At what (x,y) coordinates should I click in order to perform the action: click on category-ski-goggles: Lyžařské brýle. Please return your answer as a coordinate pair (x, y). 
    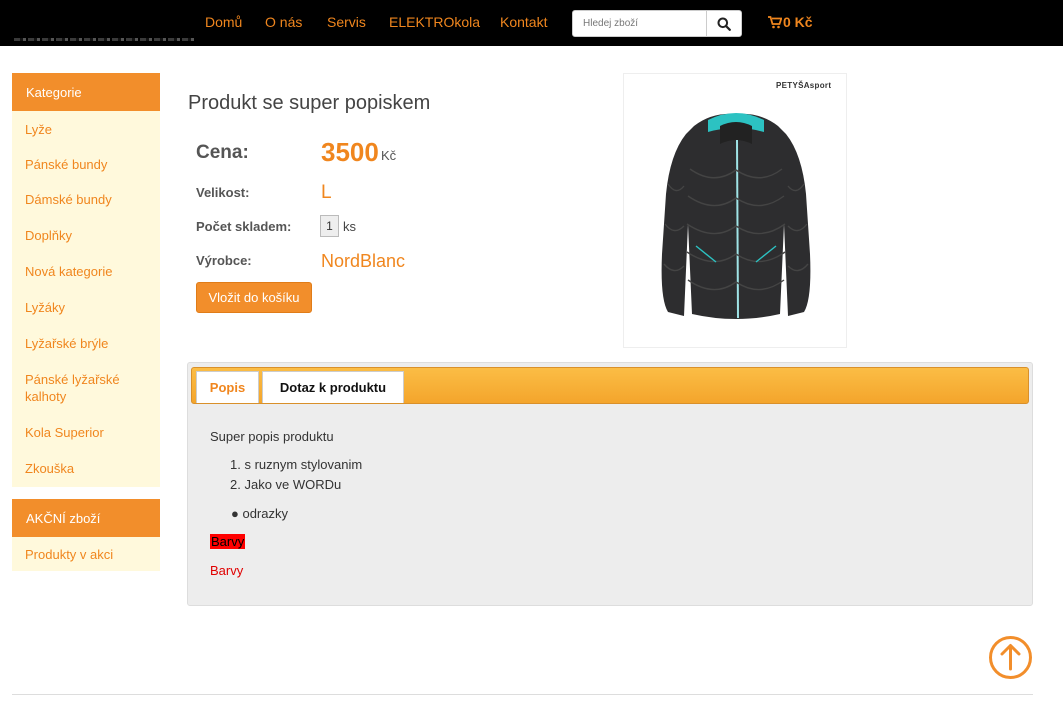
    Looking at the image, I should click on (60, 343).